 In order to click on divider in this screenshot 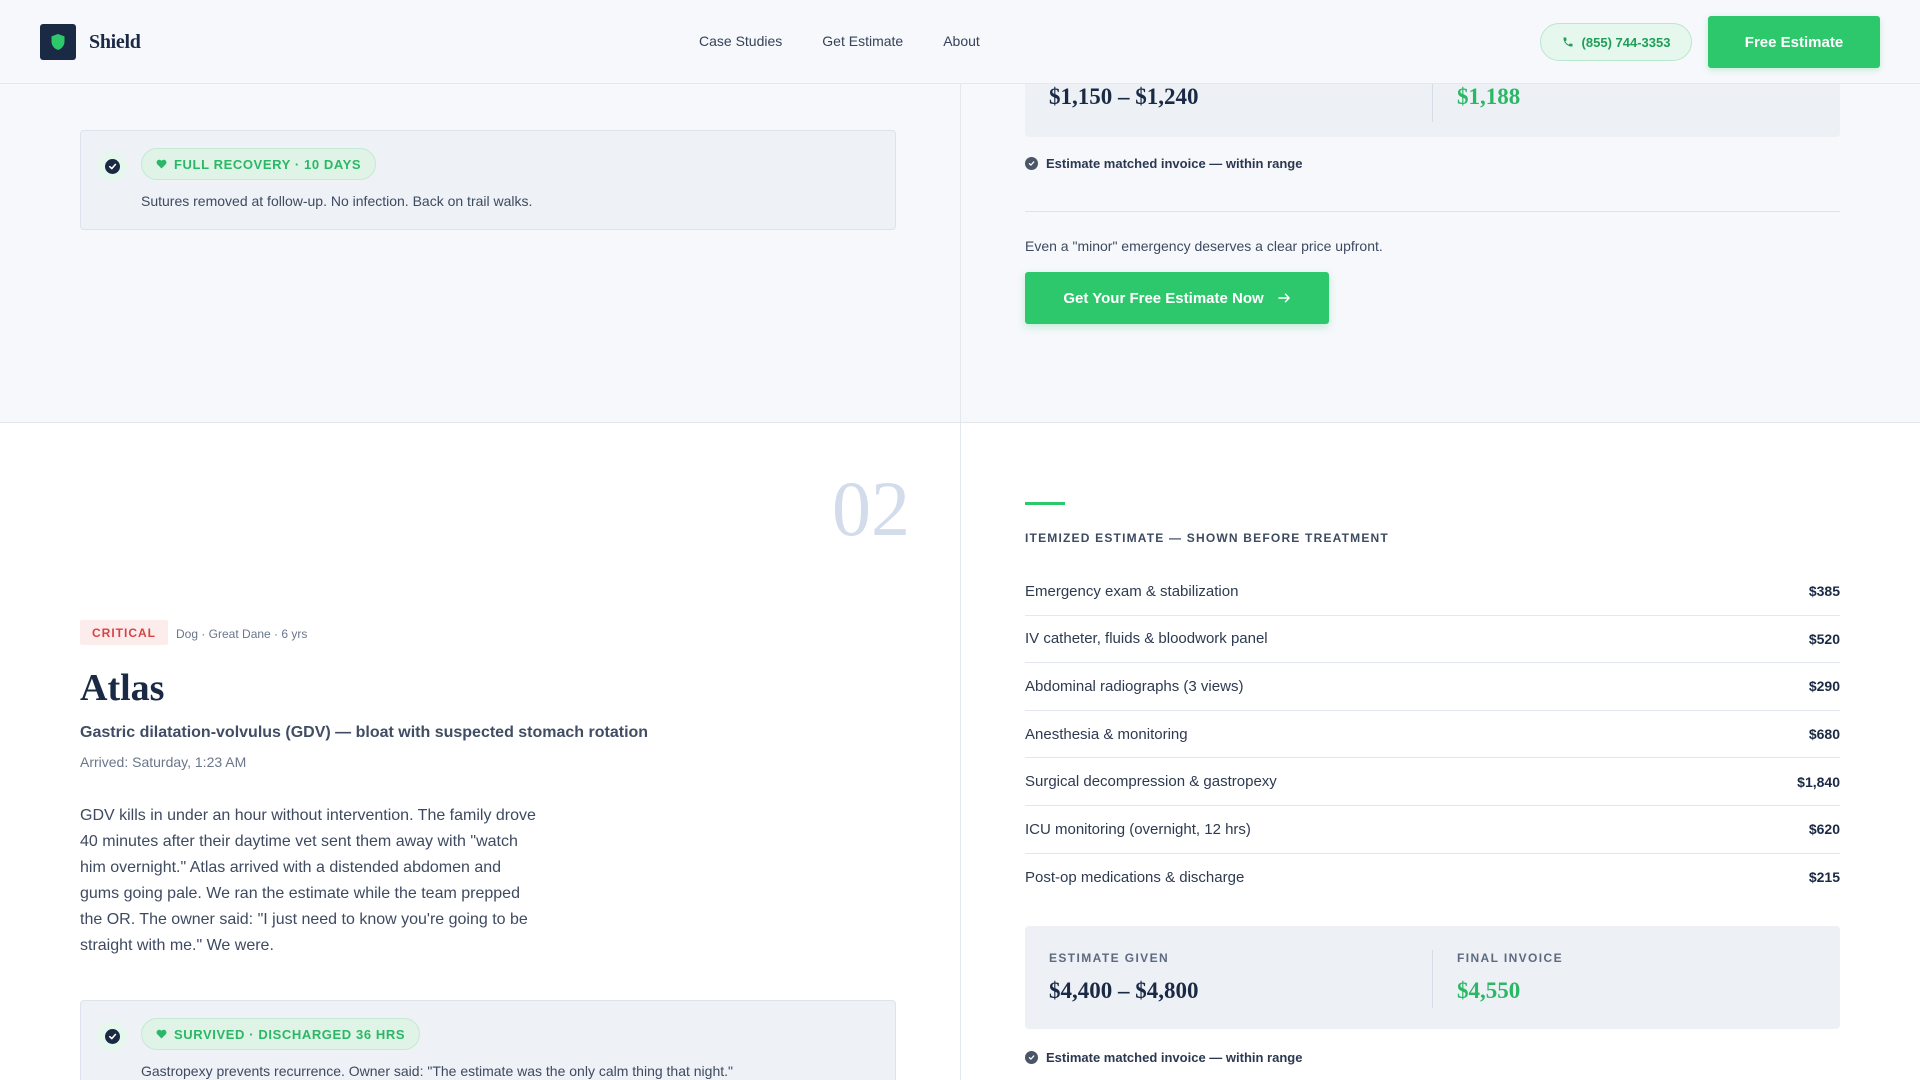, I will do `click(1432, 211)`.